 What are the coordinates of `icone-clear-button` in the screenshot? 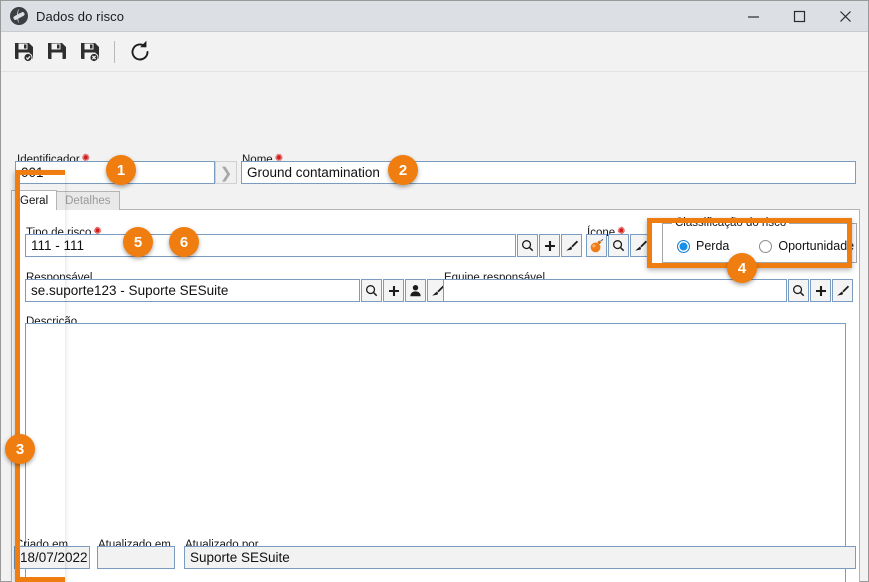 It's located at (640, 245).